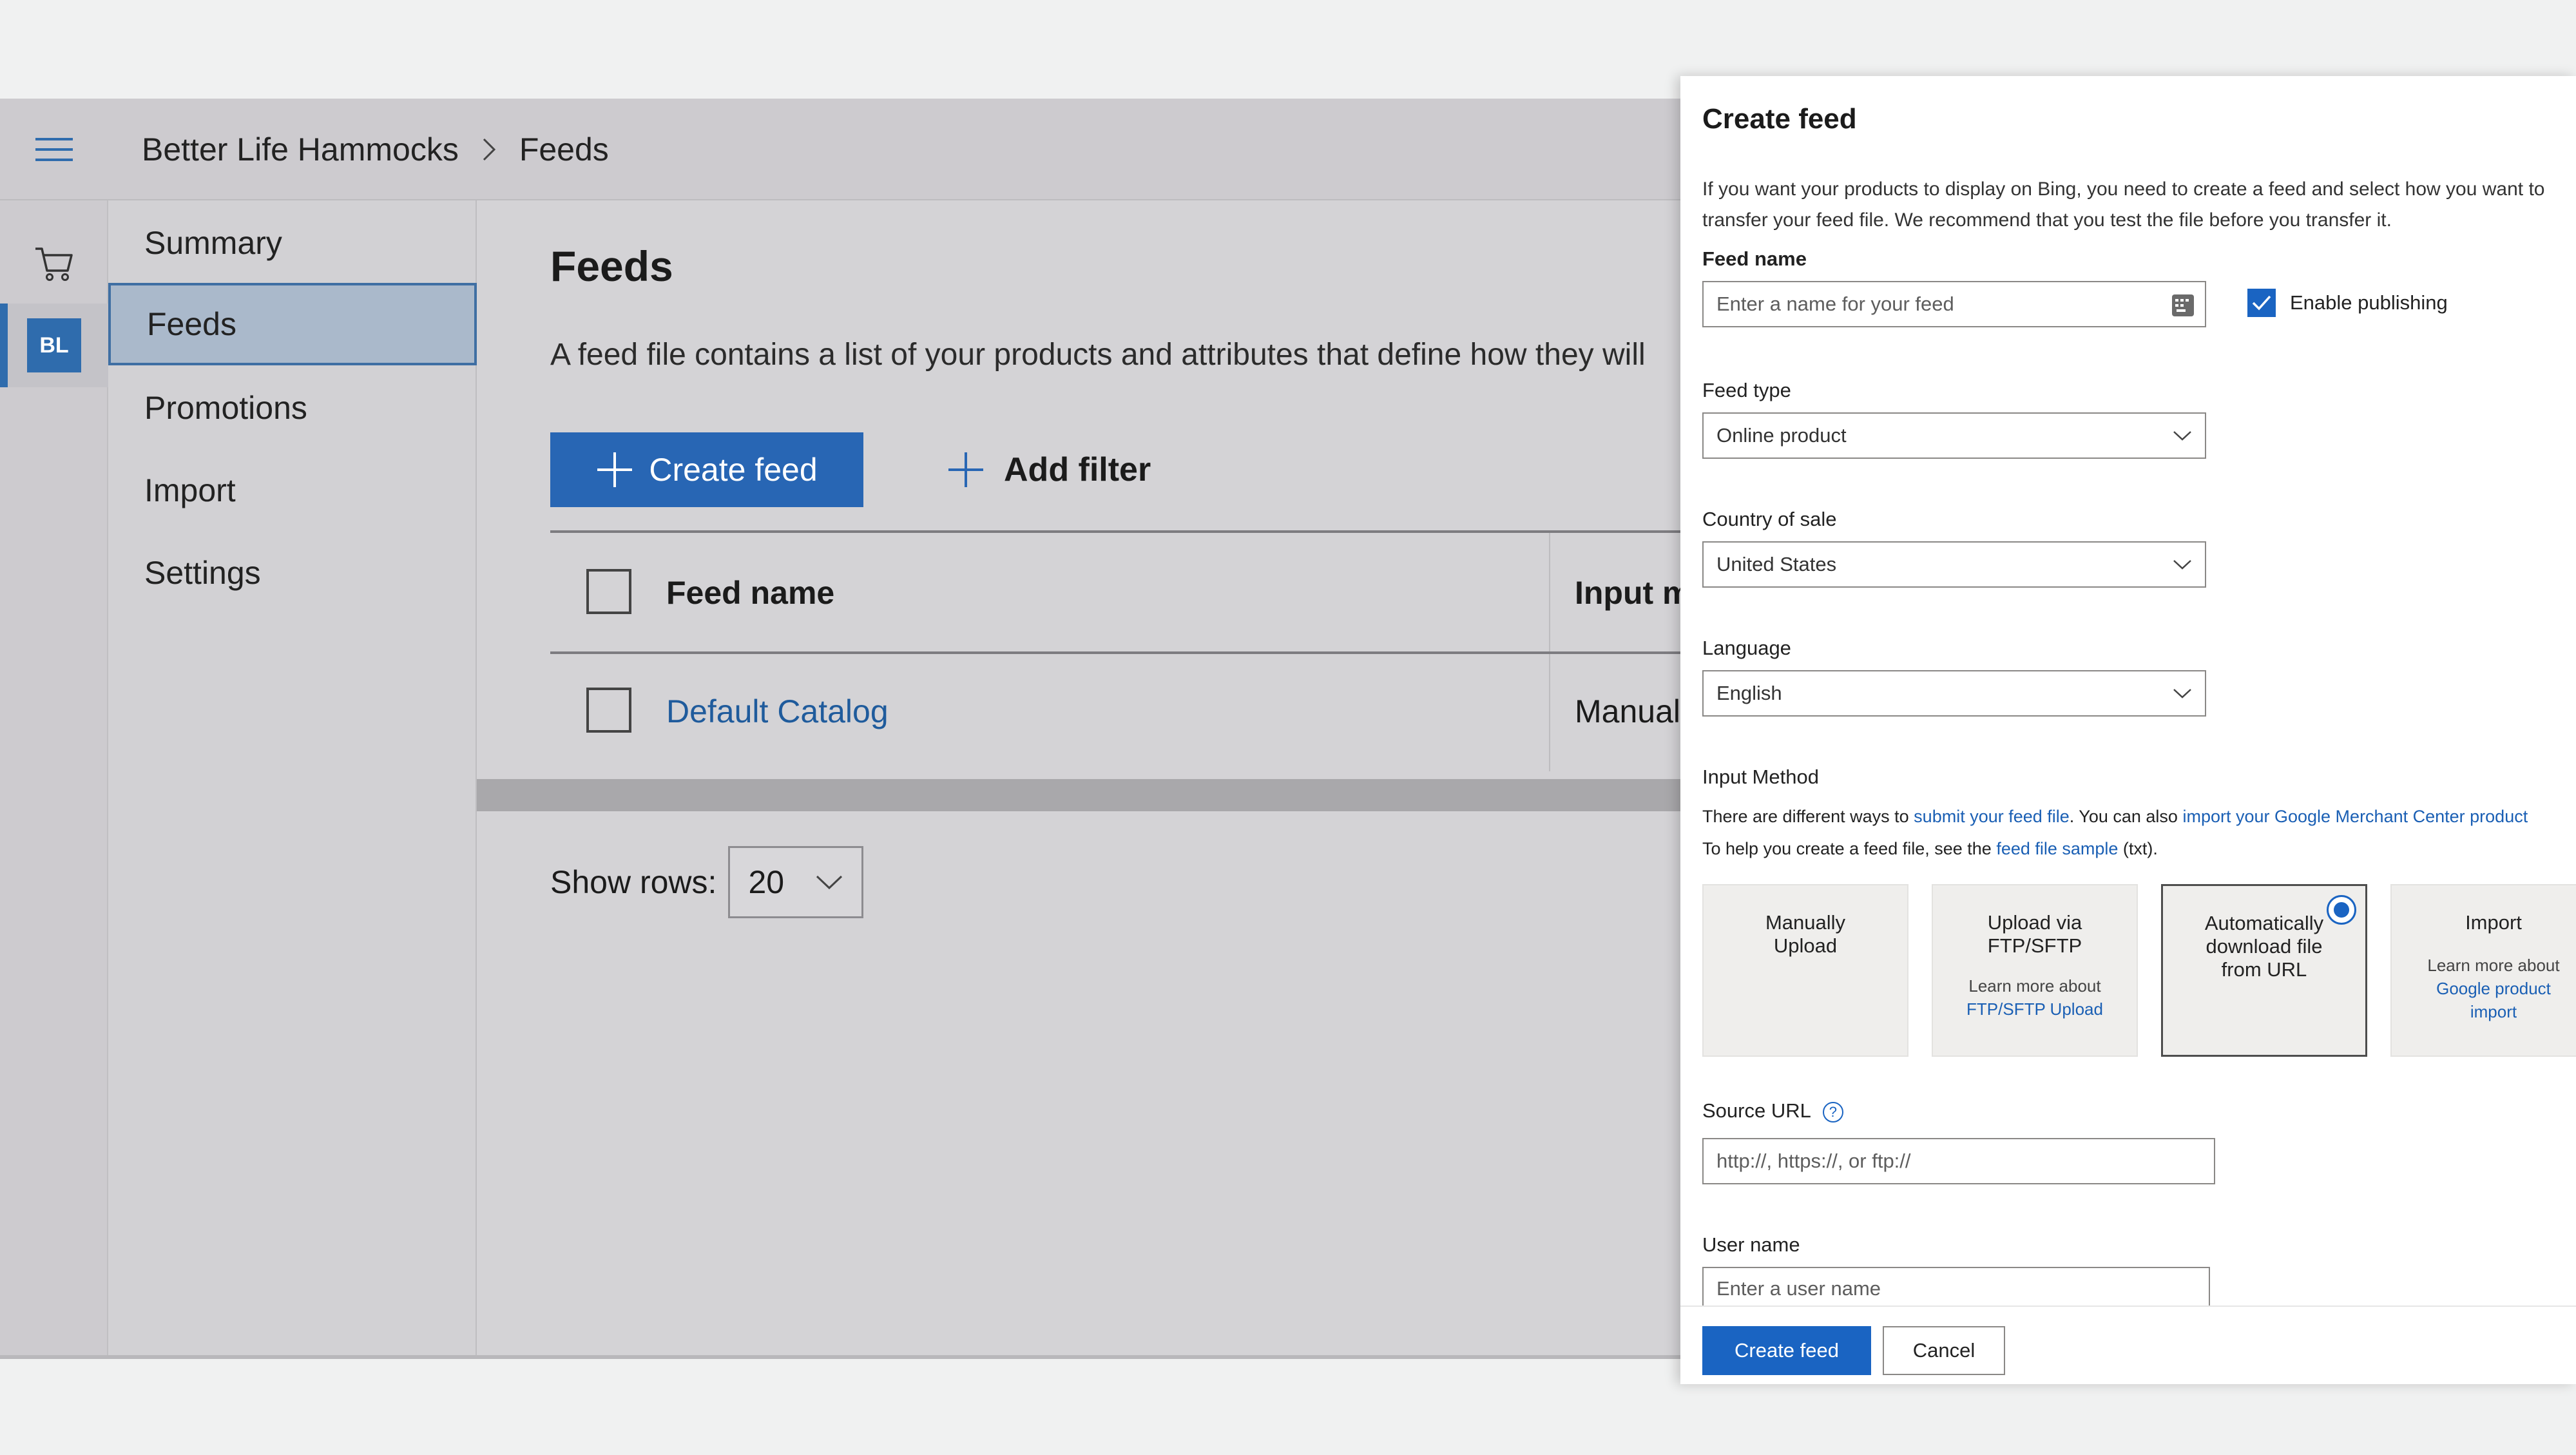 The height and width of the screenshot is (1455, 2576). Describe the element at coordinates (608, 591) in the screenshot. I see `select-all-checkbox` at that location.